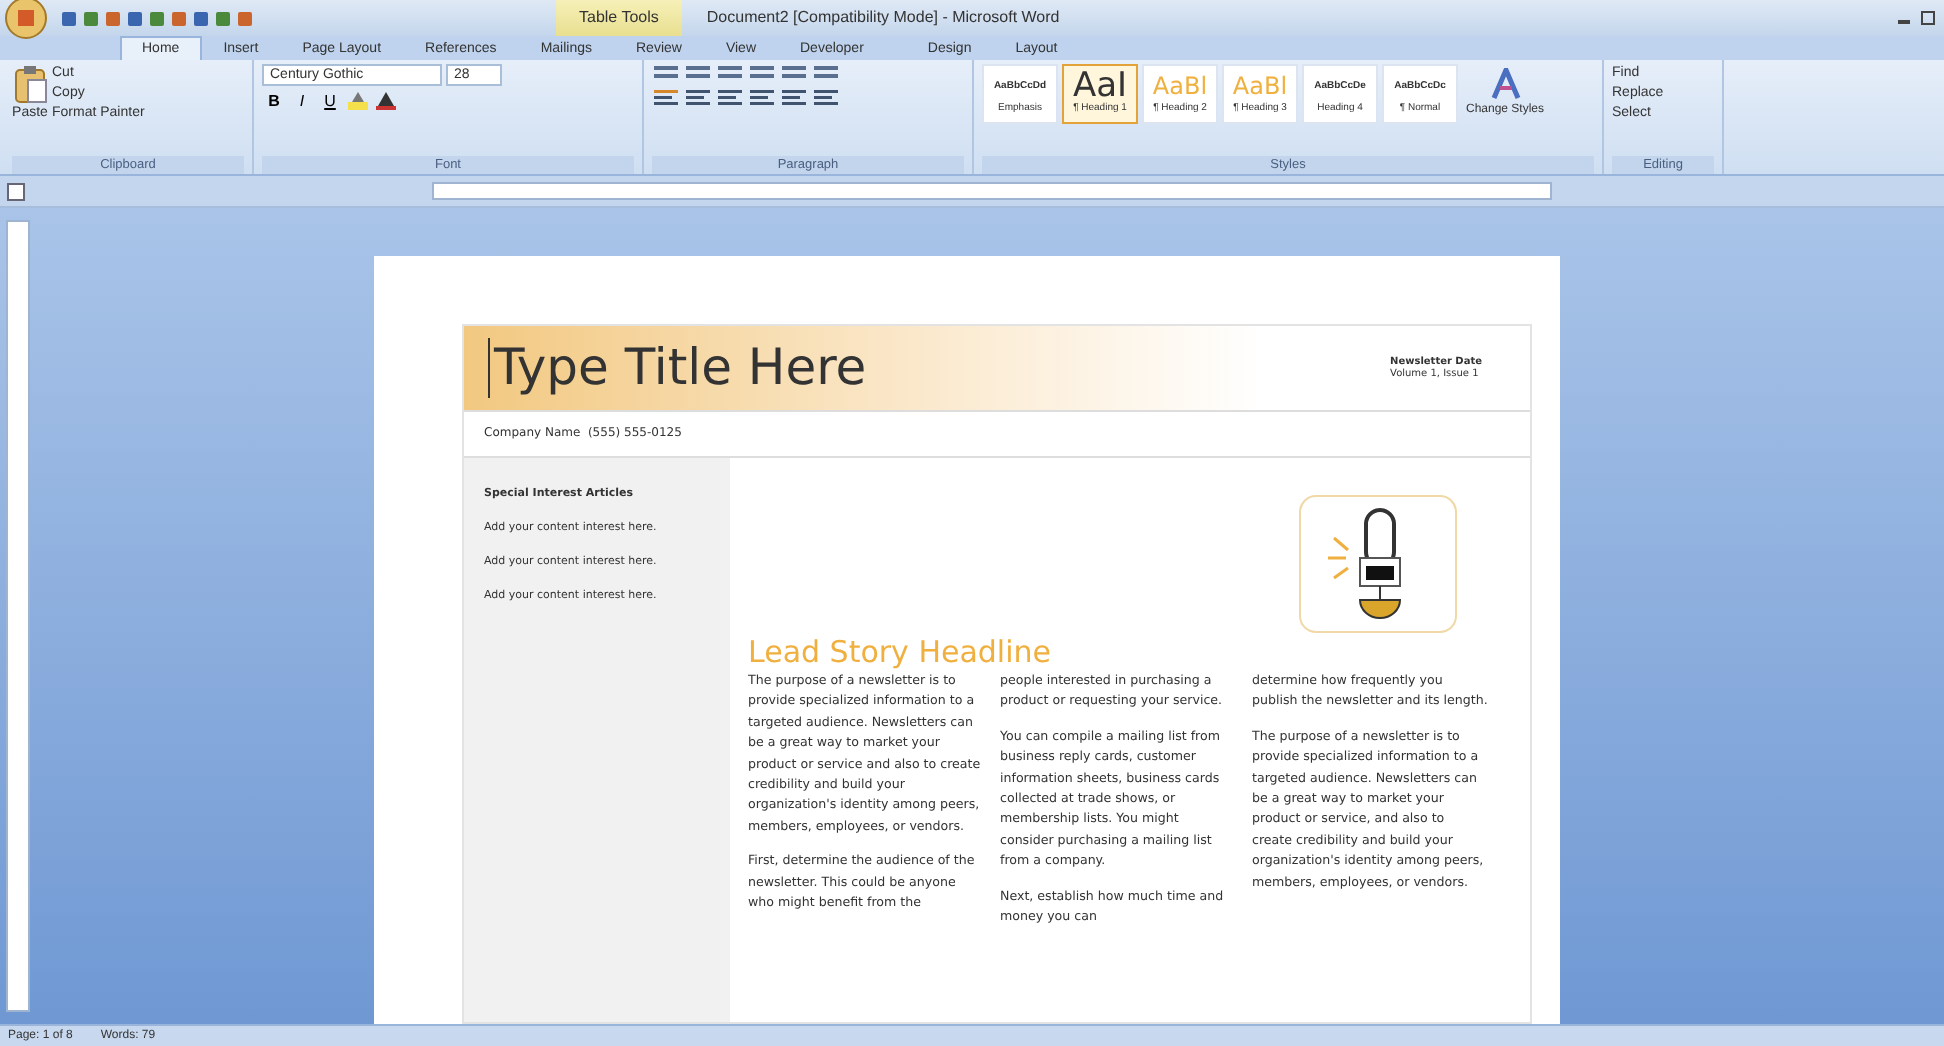  I want to click on window-title: Document2 [Compatibility Mode] - Microsoft Word, so click(882, 18).